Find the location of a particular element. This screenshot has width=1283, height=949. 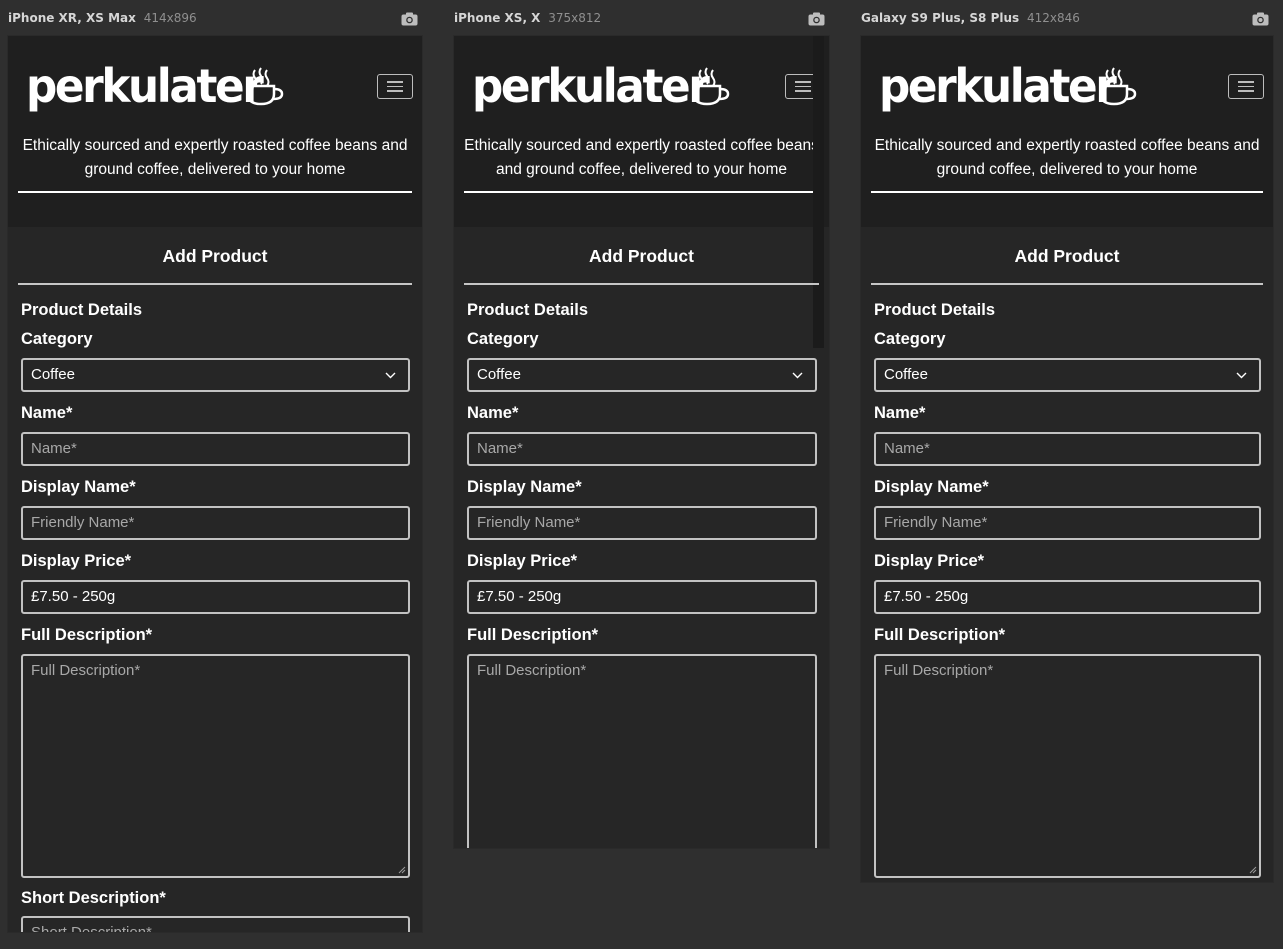

device-name: Galaxy S9 Plus, S8 Plus is located at coordinates (940, 18).